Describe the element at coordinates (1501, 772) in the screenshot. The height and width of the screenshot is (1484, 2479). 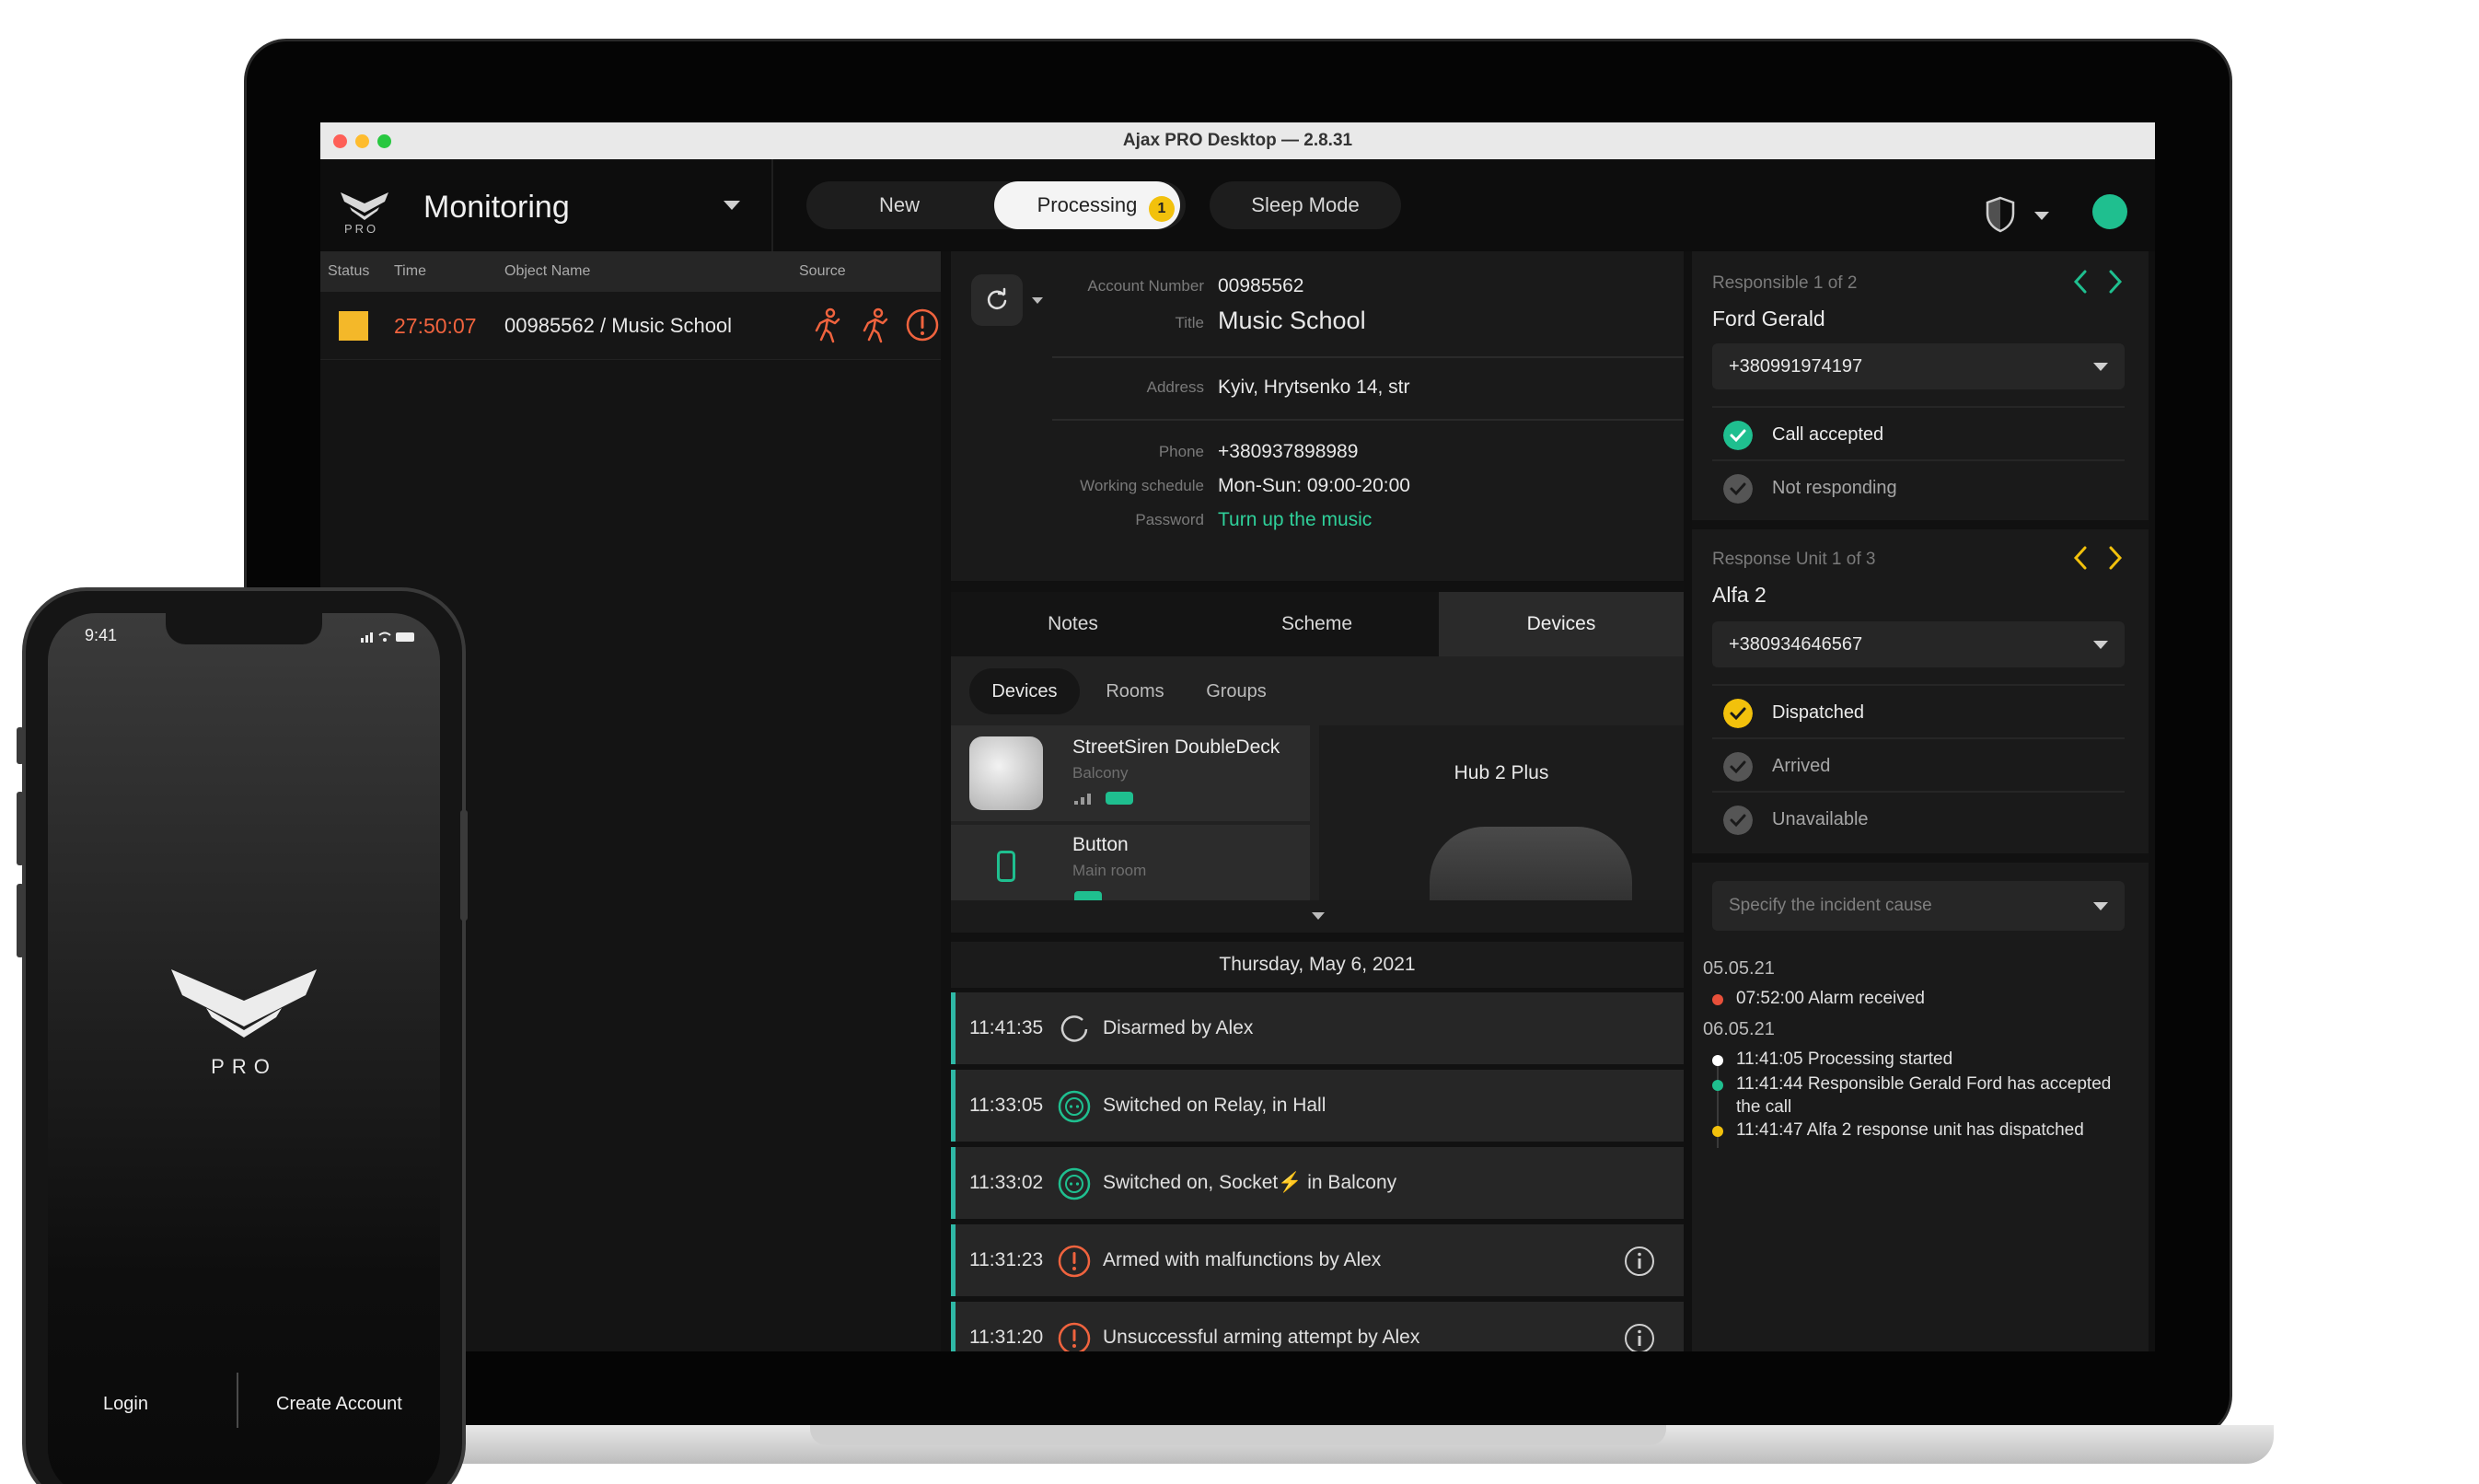
I see `hub-name: Hub 2 Plus` at that location.